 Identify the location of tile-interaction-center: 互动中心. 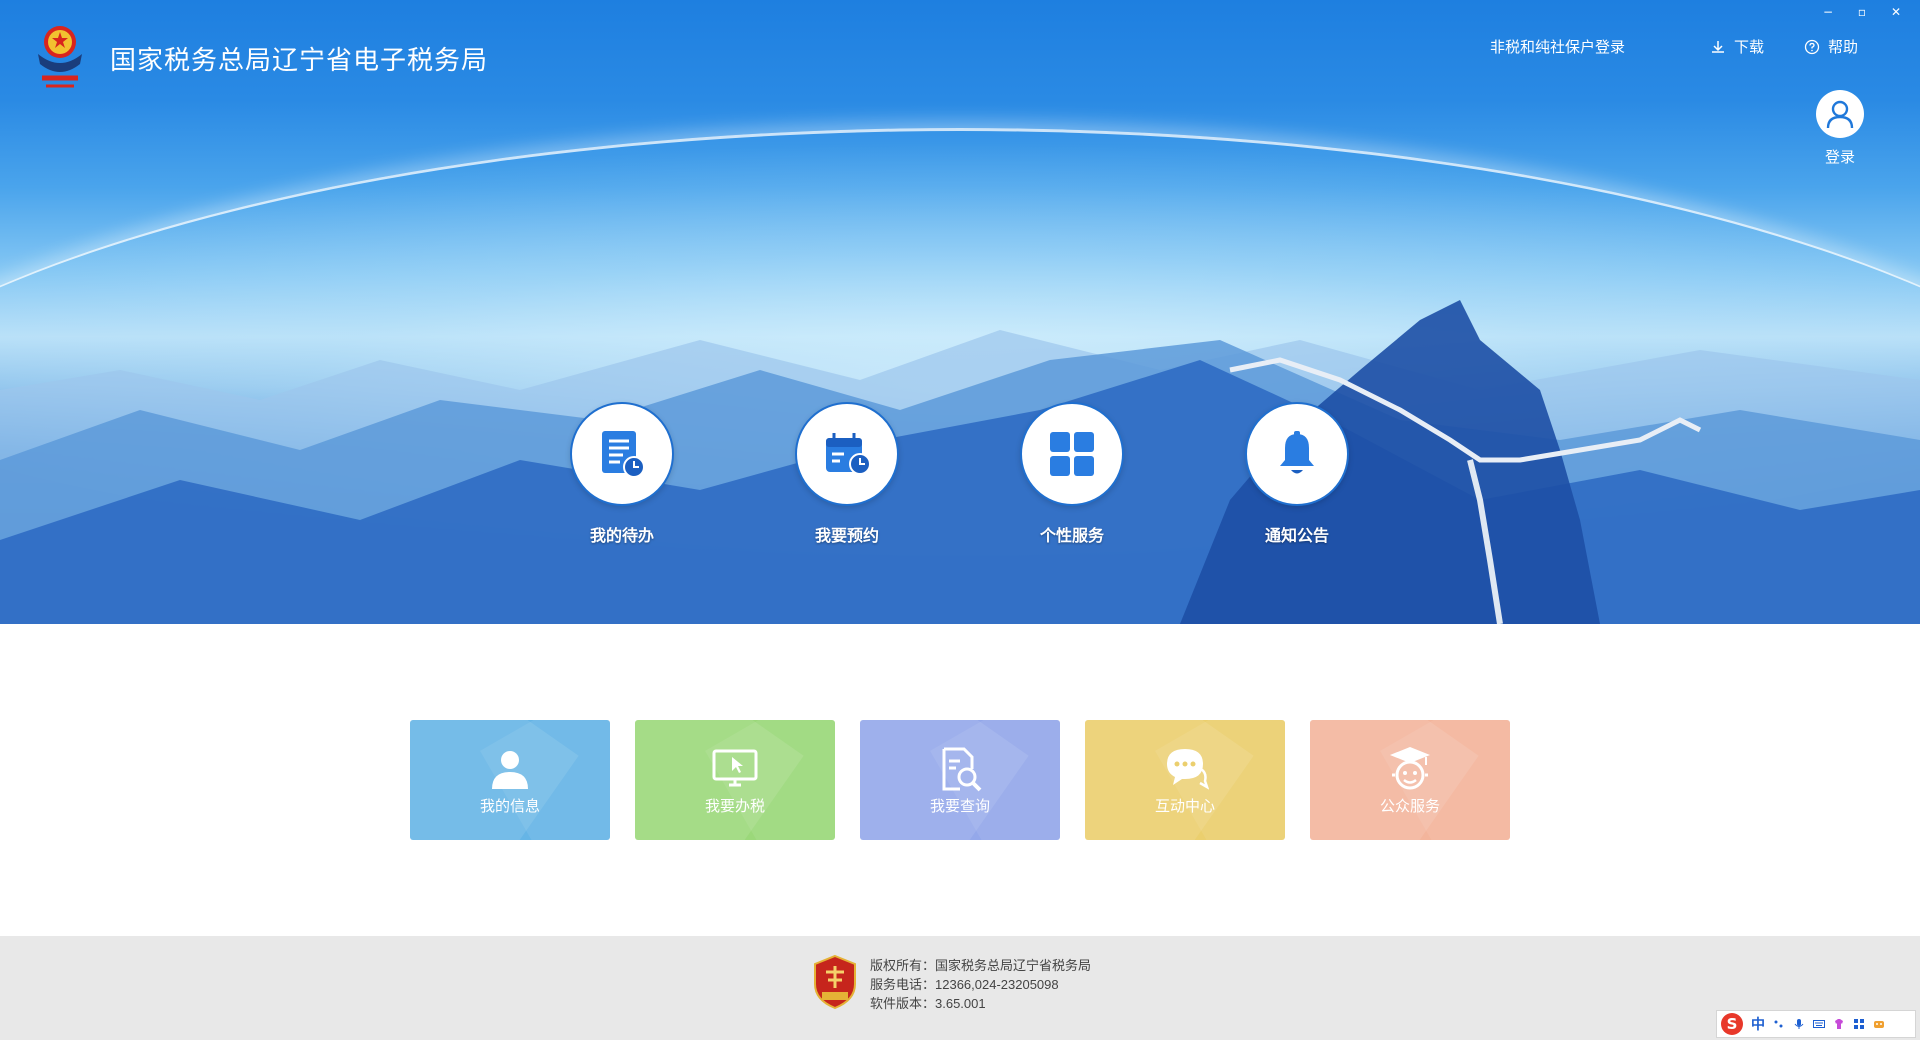
(1185, 780).